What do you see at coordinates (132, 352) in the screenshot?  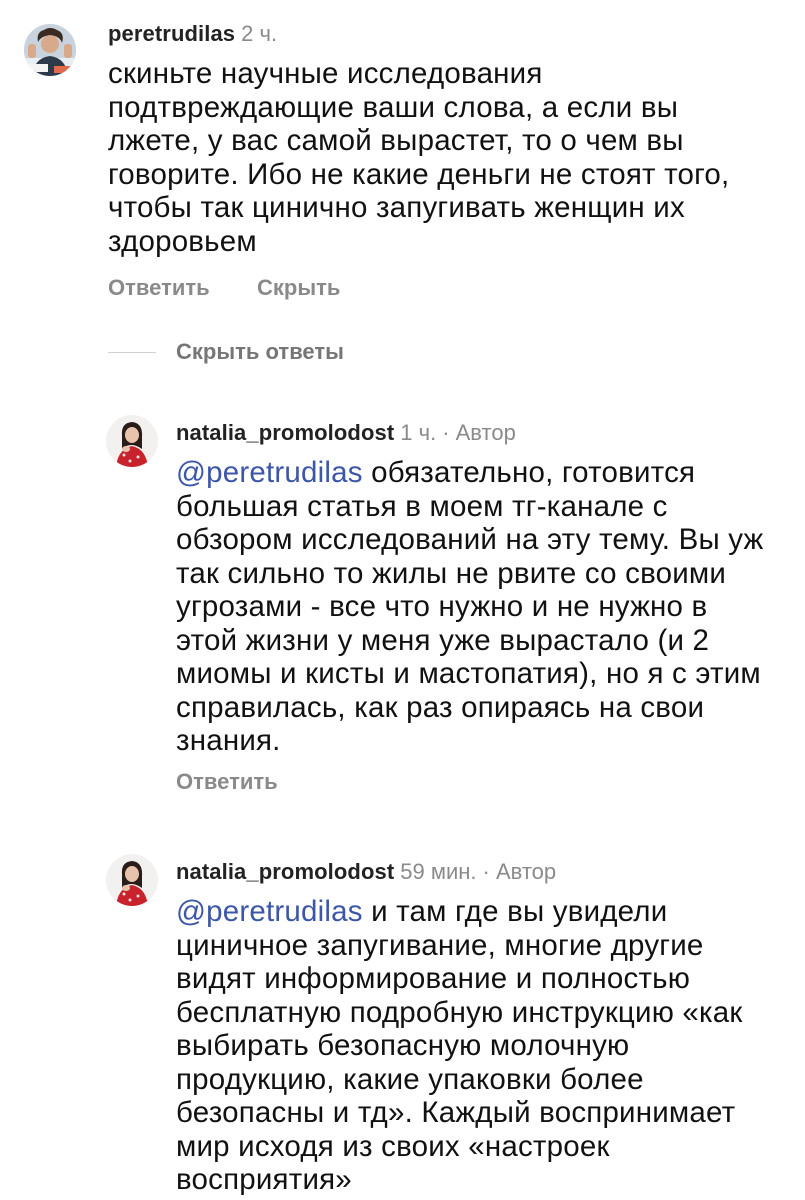 I see `replies-divider` at bounding box center [132, 352].